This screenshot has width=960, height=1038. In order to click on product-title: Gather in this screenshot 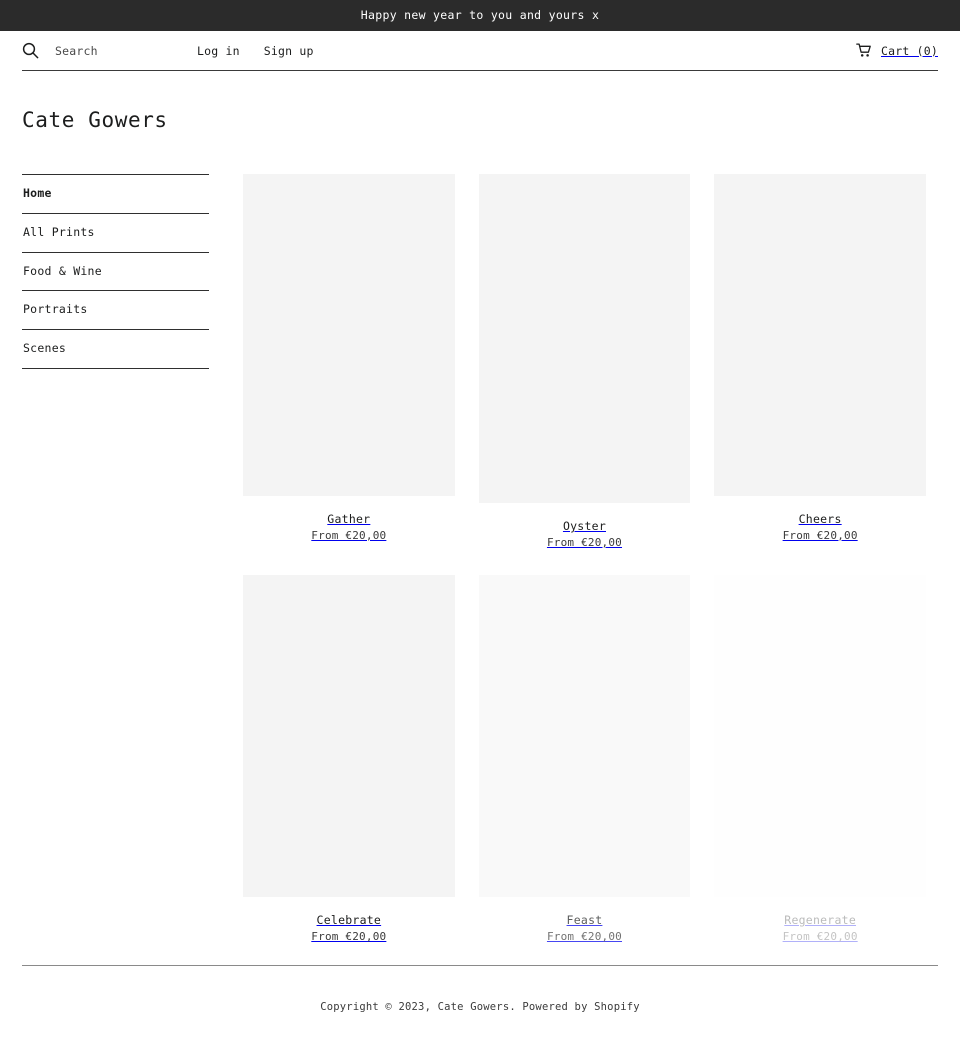, I will do `click(349, 519)`.